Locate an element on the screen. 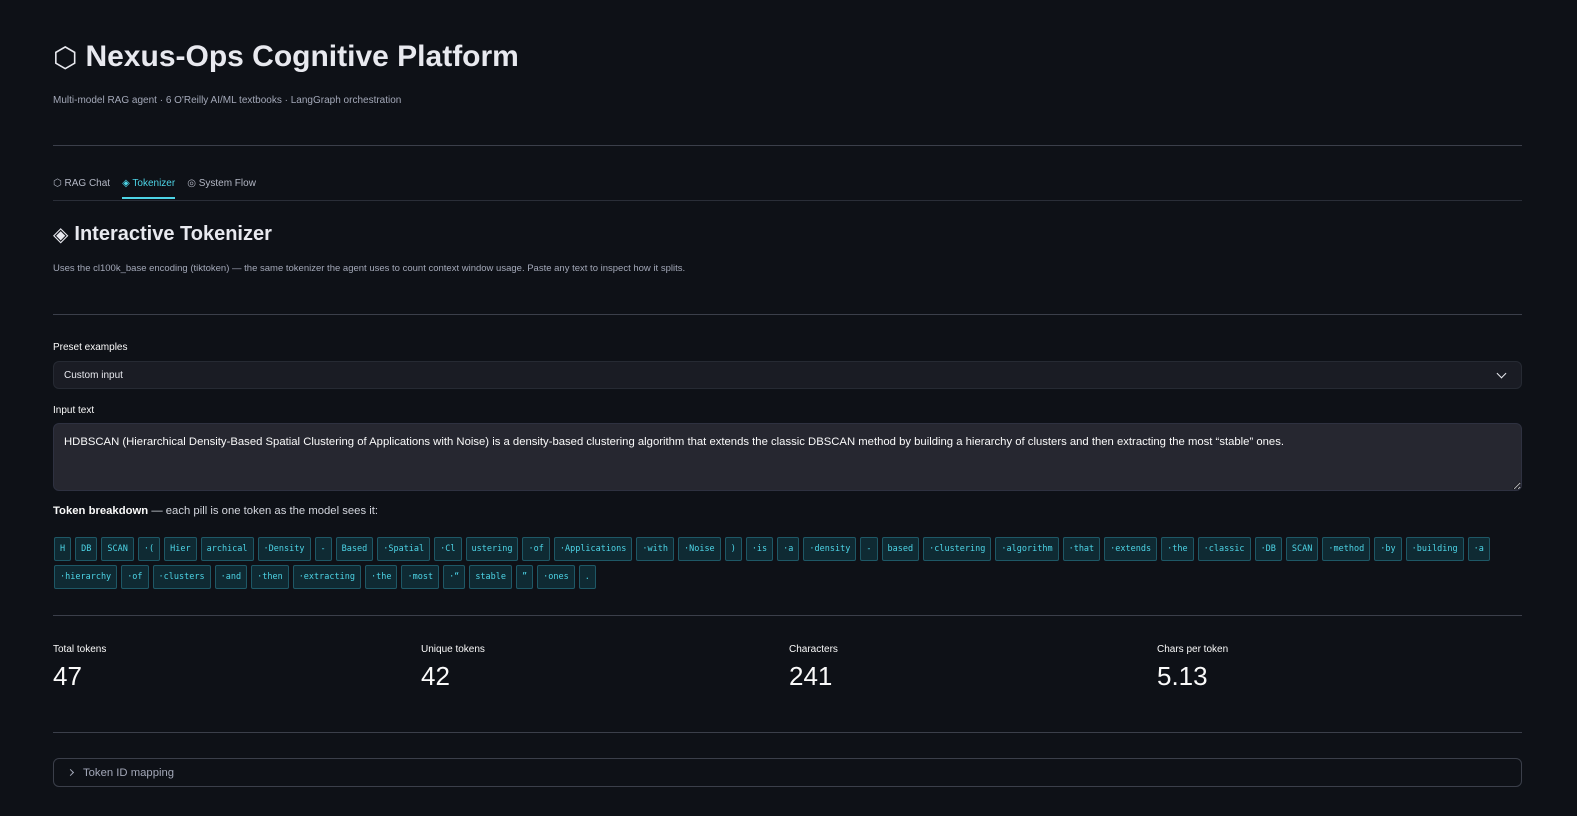 The image size is (1577, 816). hexagon-icon: ⬡ is located at coordinates (65, 57).